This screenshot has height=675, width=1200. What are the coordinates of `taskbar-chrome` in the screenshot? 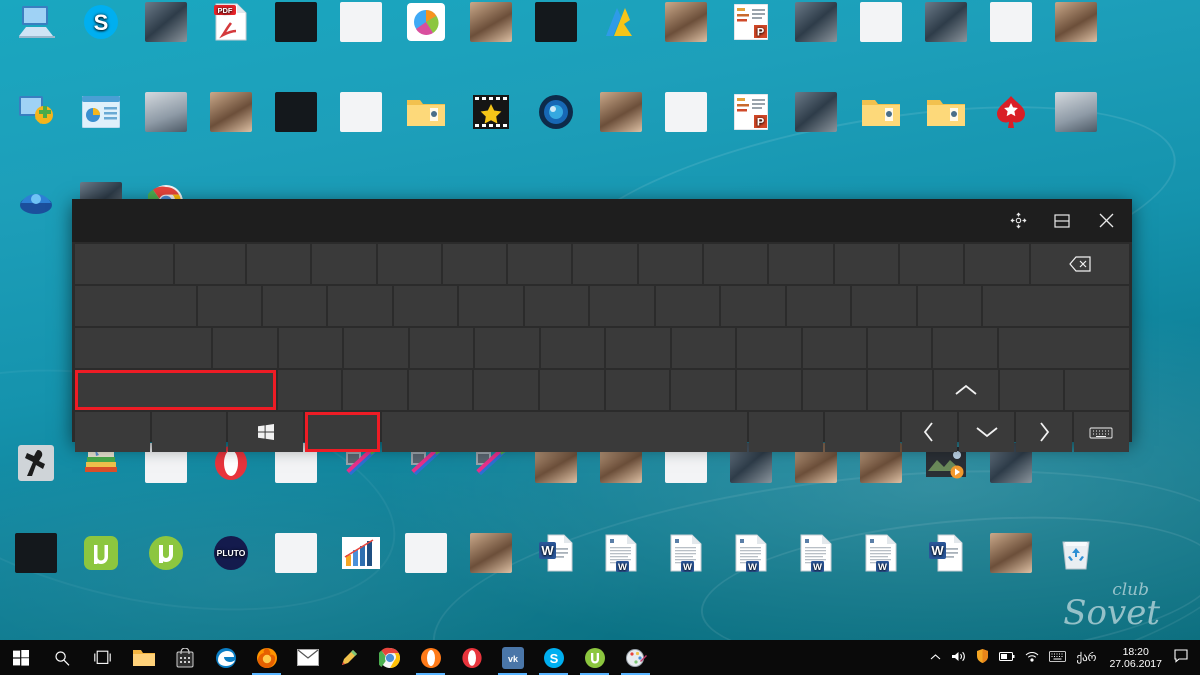 It's located at (389, 657).